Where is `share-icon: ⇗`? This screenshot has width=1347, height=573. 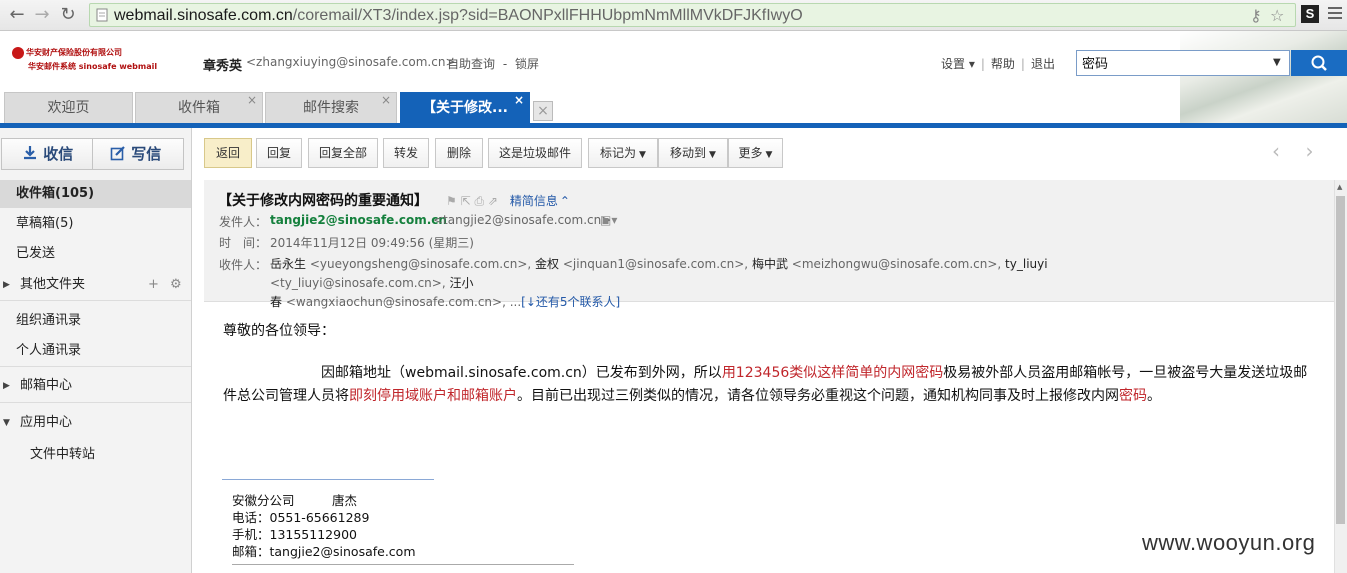 share-icon: ⇗ is located at coordinates (493, 201).